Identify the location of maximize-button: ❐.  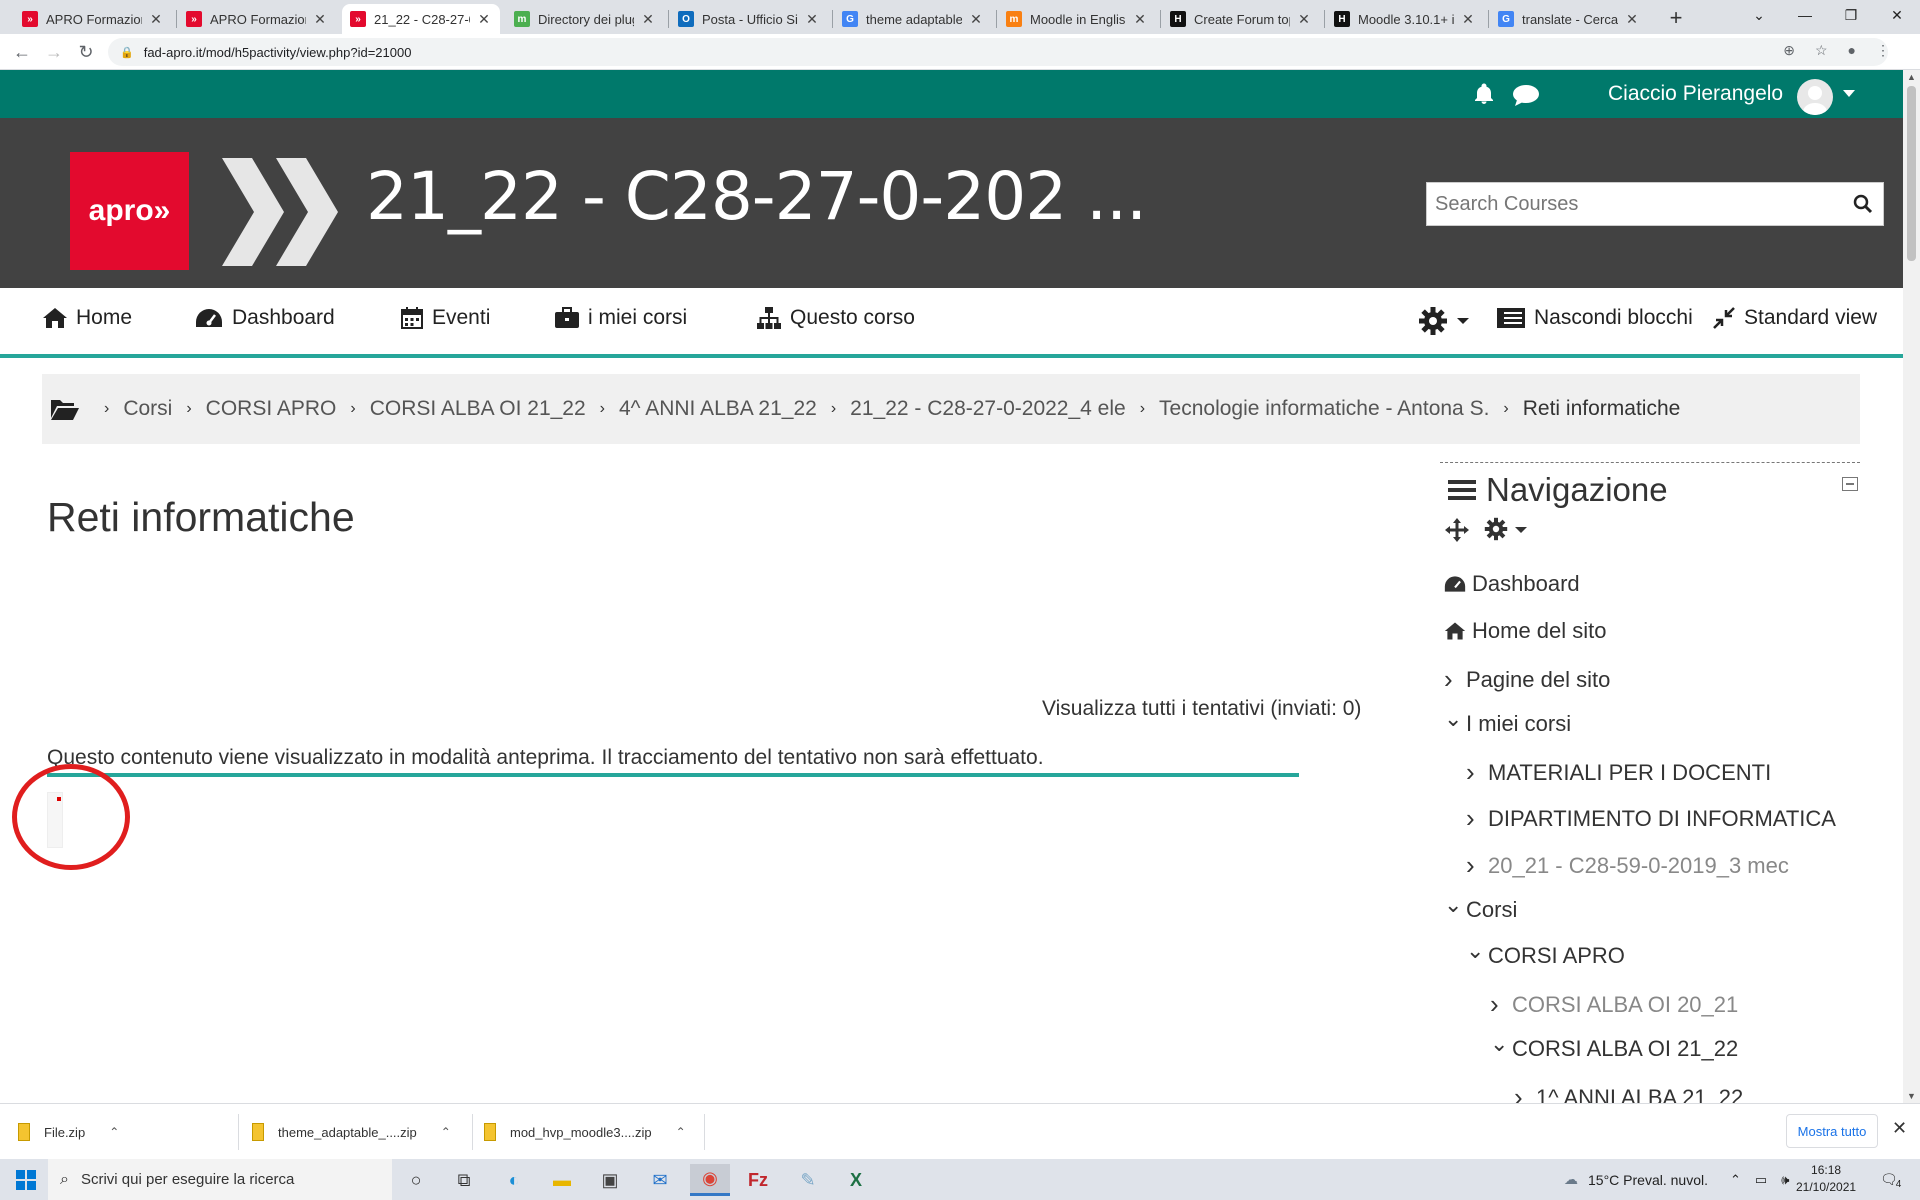
(1851, 15).